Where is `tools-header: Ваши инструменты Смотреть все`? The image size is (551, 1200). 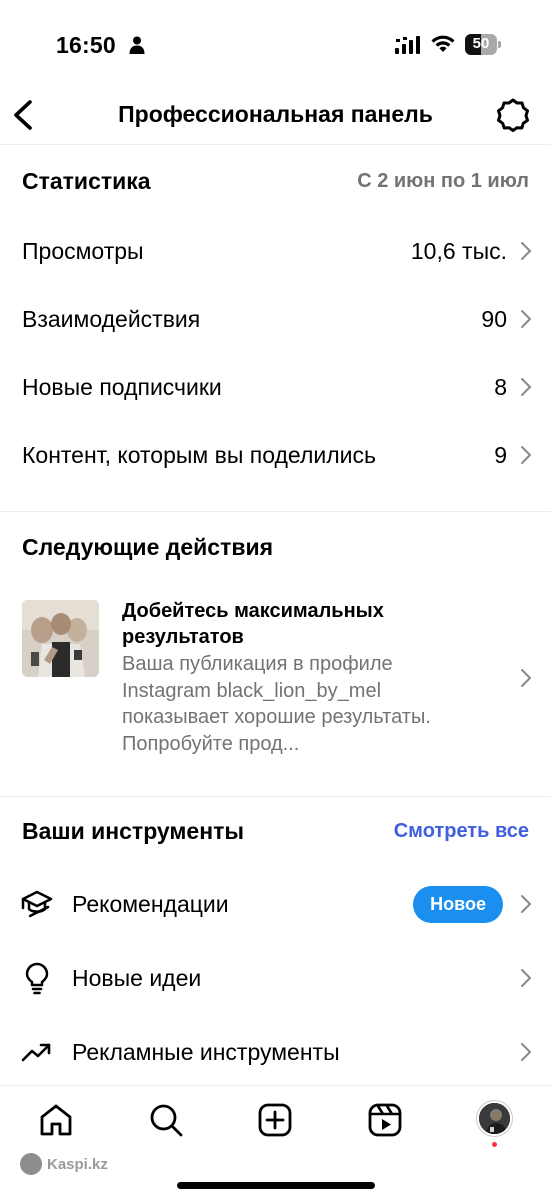
tools-header: Ваши инструменты Смотреть все is located at coordinates (275, 831).